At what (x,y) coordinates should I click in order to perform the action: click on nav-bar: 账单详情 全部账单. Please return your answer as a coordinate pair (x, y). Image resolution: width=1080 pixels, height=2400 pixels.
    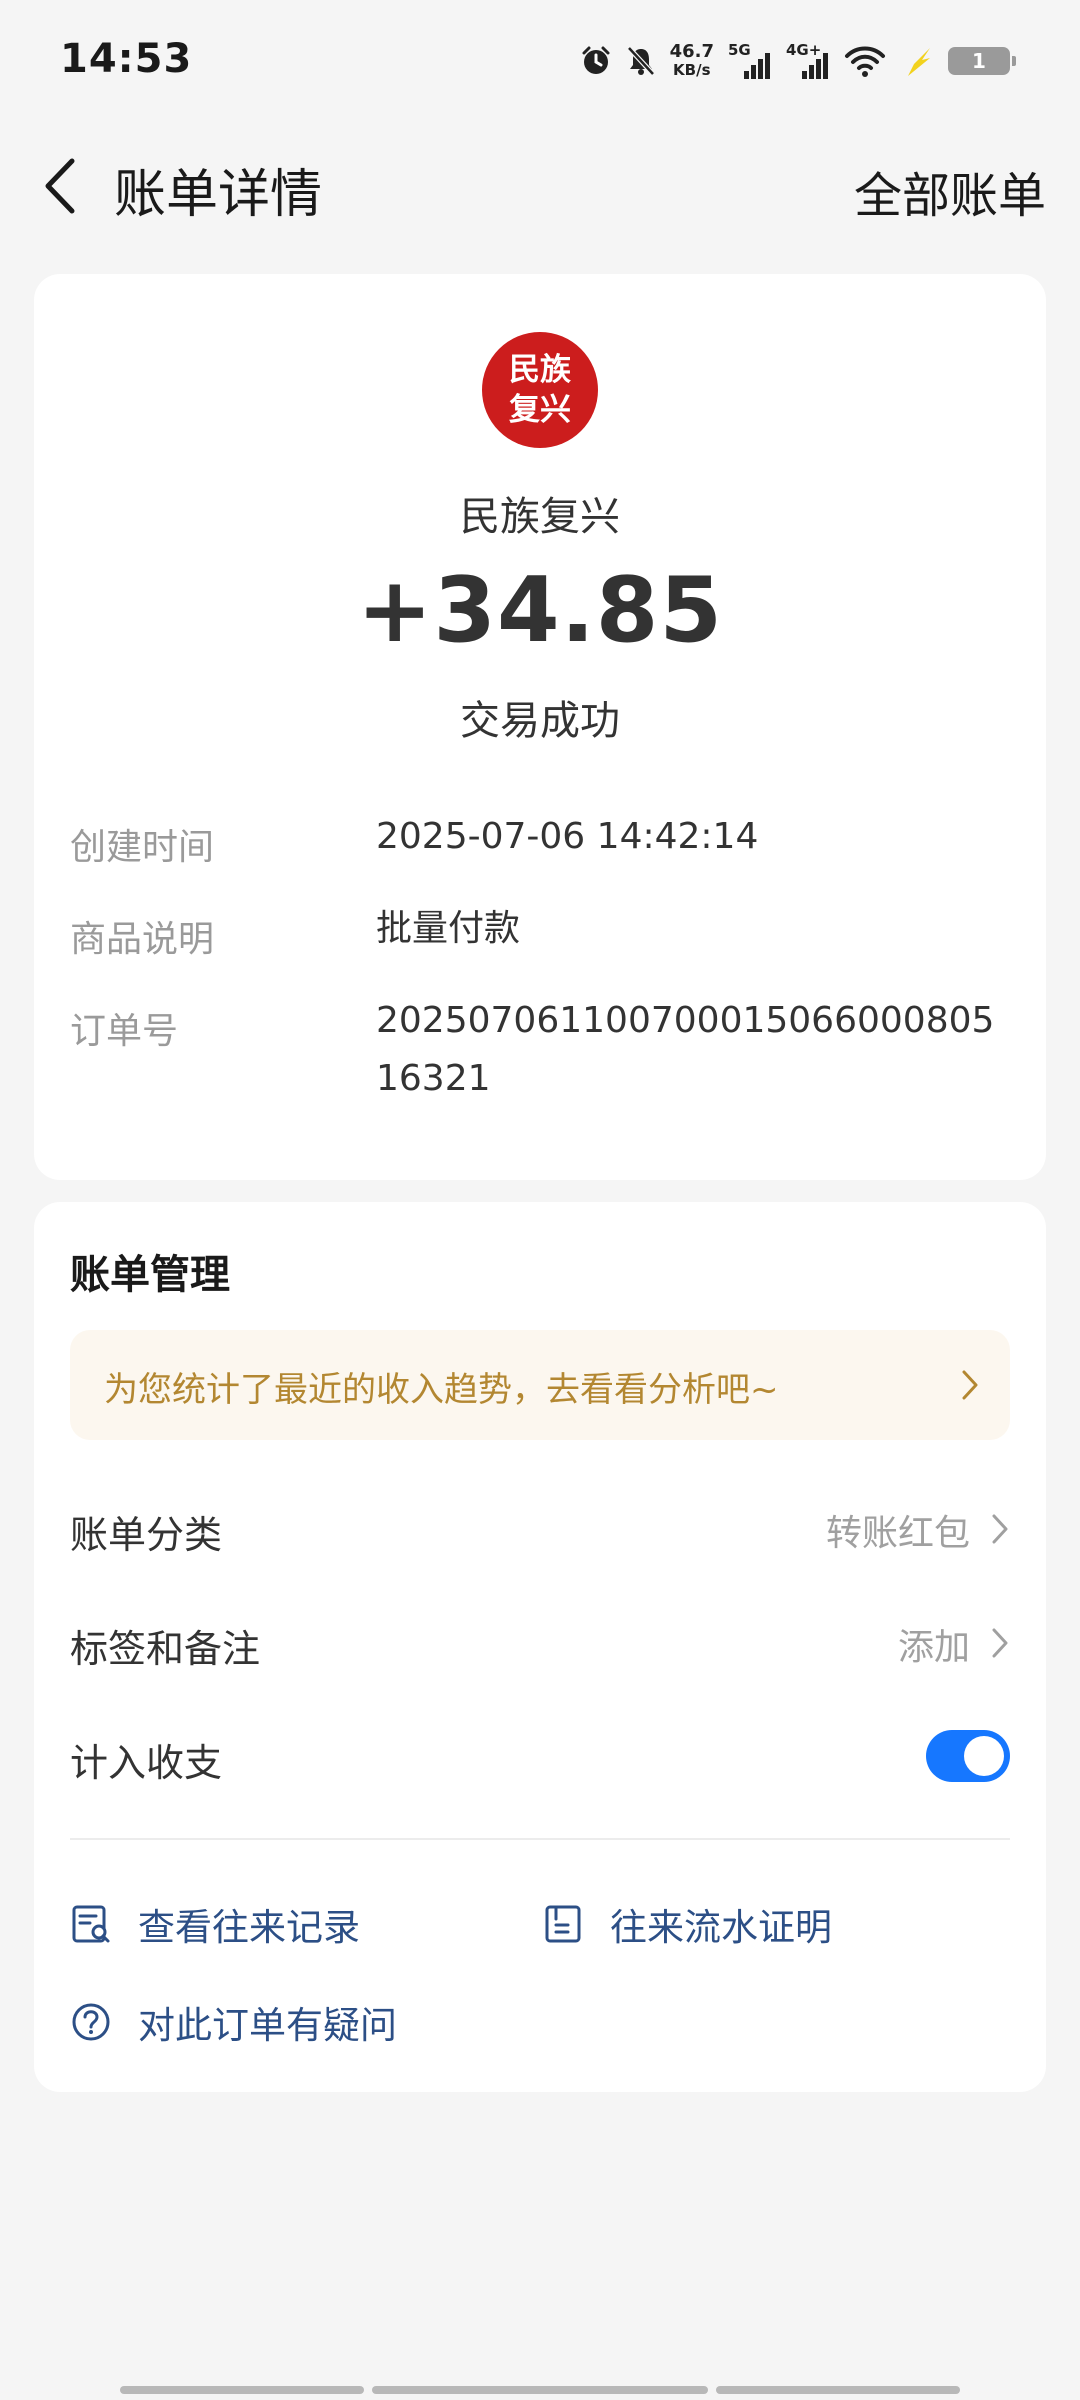
    Looking at the image, I should click on (540, 185).